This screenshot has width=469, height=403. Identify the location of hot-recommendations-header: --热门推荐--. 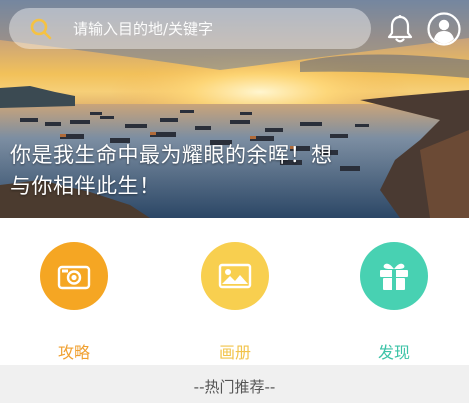
(234, 384).